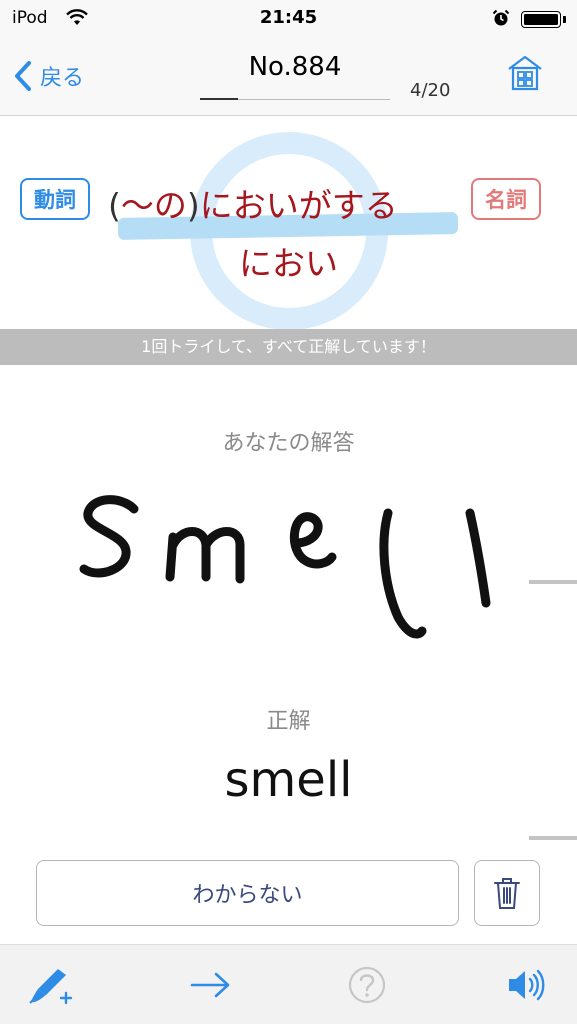  Describe the element at coordinates (288, 263) in the screenshot. I see `noun-meaning: におい` at that location.